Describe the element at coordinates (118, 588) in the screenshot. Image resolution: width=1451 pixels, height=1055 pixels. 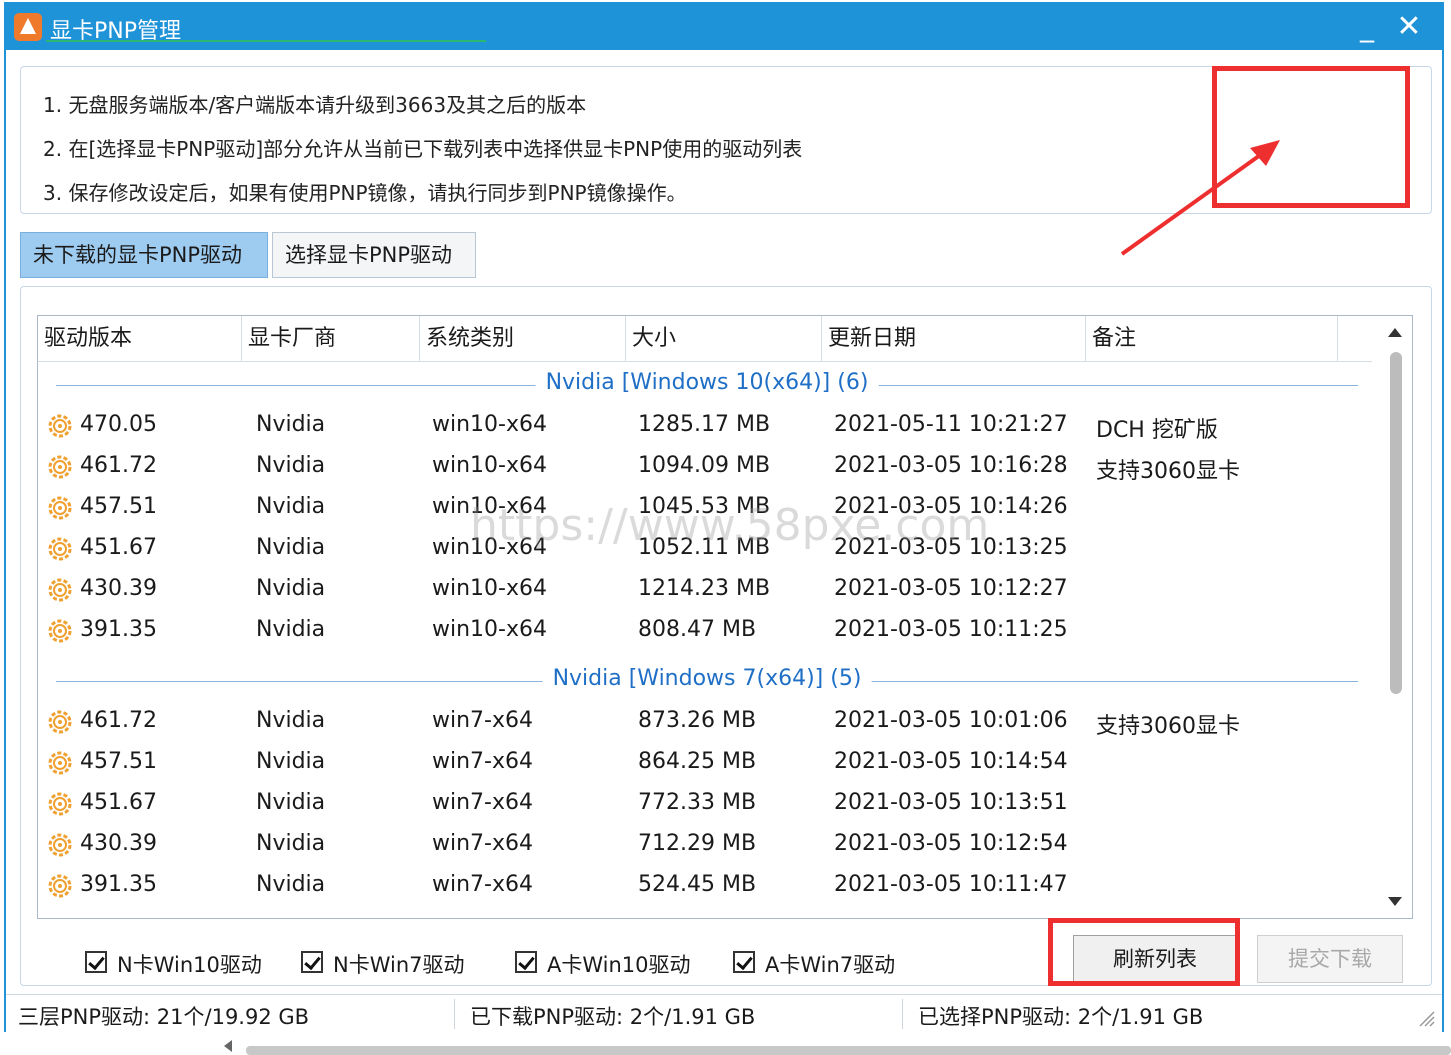
I see `cell-driver-version: 430.39` at that location.